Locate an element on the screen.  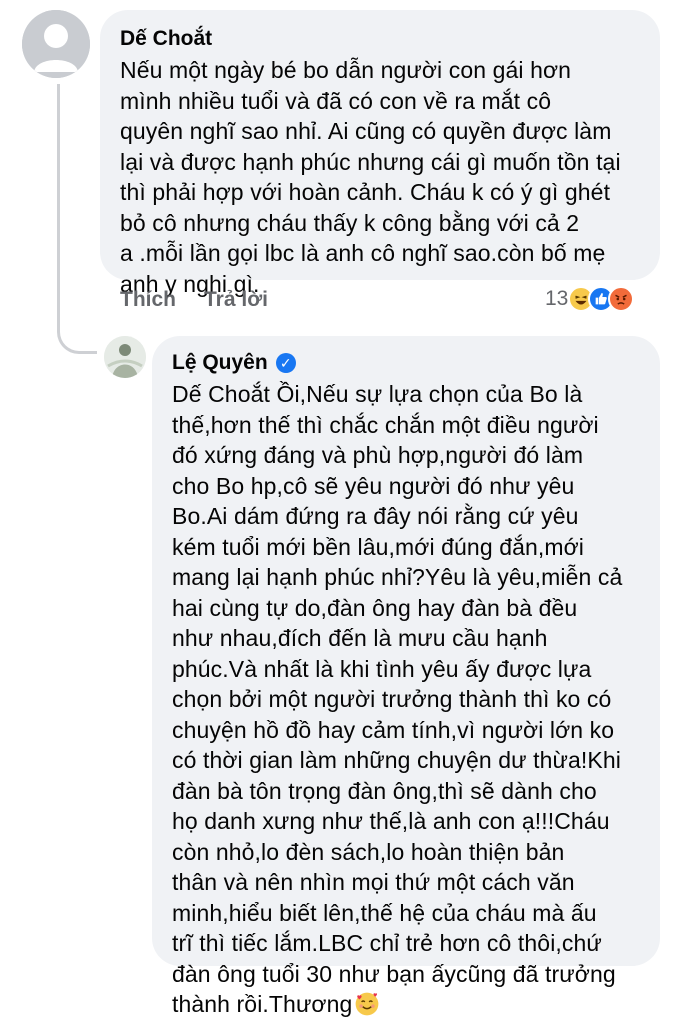
reaction-count: 13 is located at coordinates (557, 298).